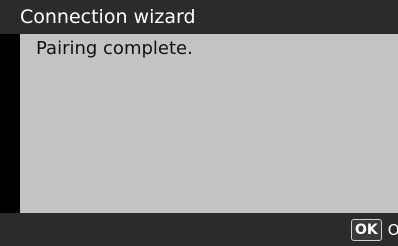 The image size is (398, 246). I want to click on title-bar: Connection wizard, so click(199, 17).